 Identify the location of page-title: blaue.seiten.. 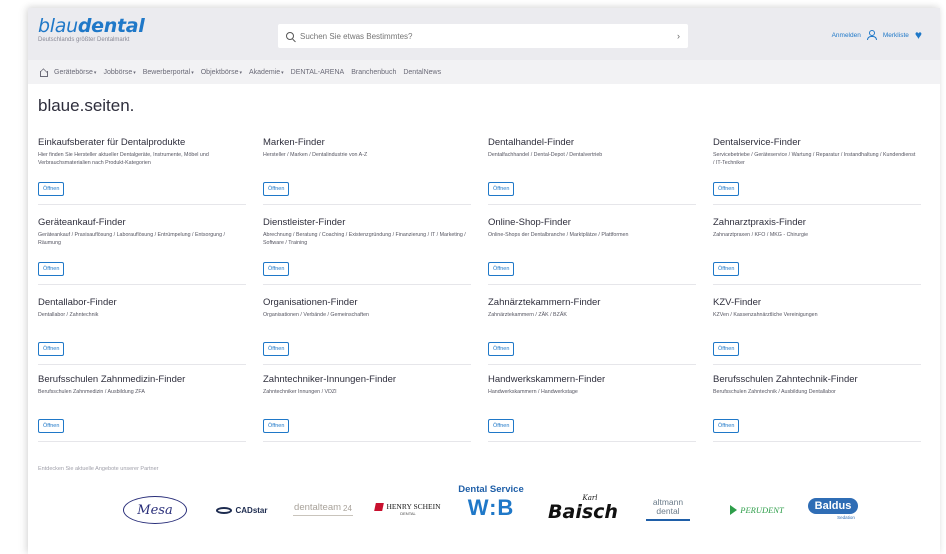
(86, 105).